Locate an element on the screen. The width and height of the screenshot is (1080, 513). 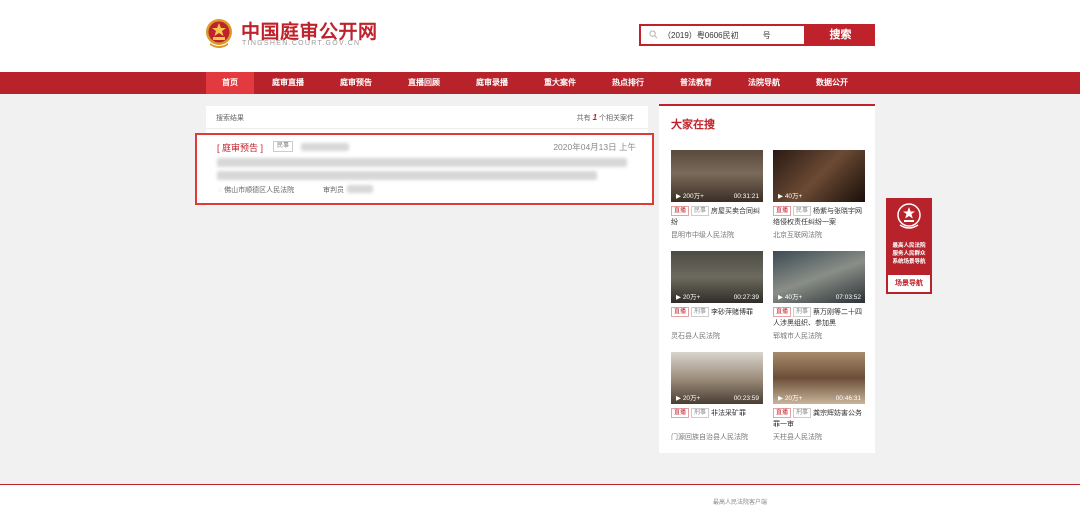
video-title-row: 直播 民事 杨紫与张晓宇网络侵权责任纠纷一案 is located at coordinates (819, 217).